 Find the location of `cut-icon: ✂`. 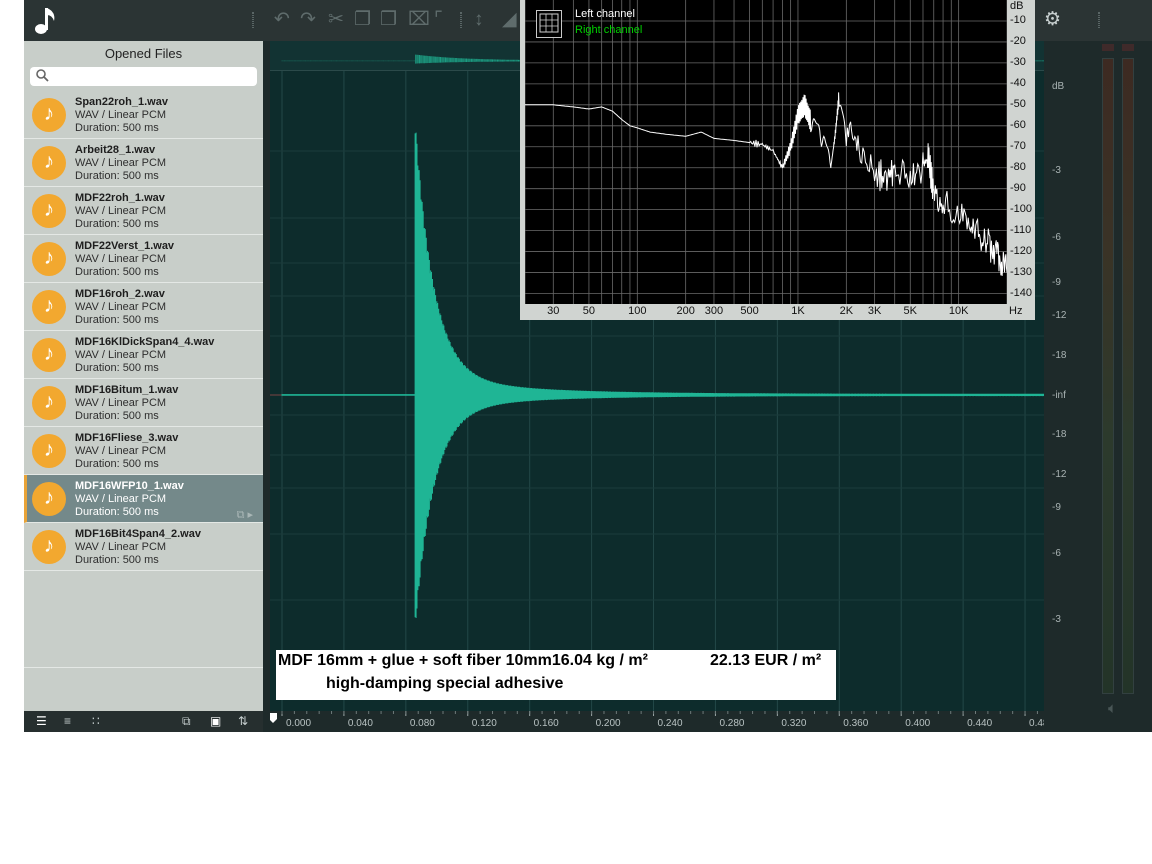

cut-icon: ✂ is located at coordinates (336, 20).